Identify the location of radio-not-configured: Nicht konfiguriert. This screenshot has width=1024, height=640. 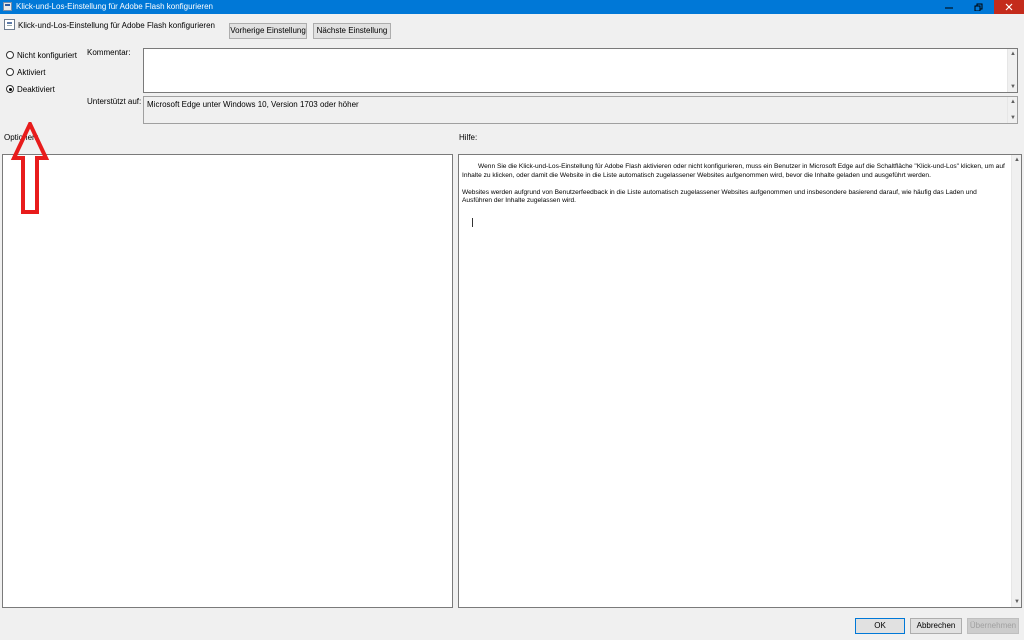
(41, 55).